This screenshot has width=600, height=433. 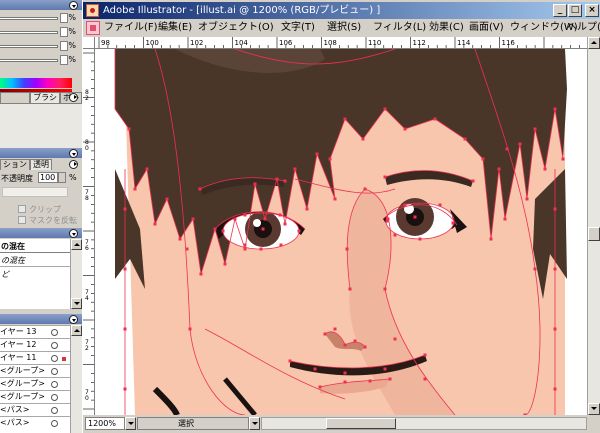 I want to click on color-slider-m: %, so click(x=41, y=32).